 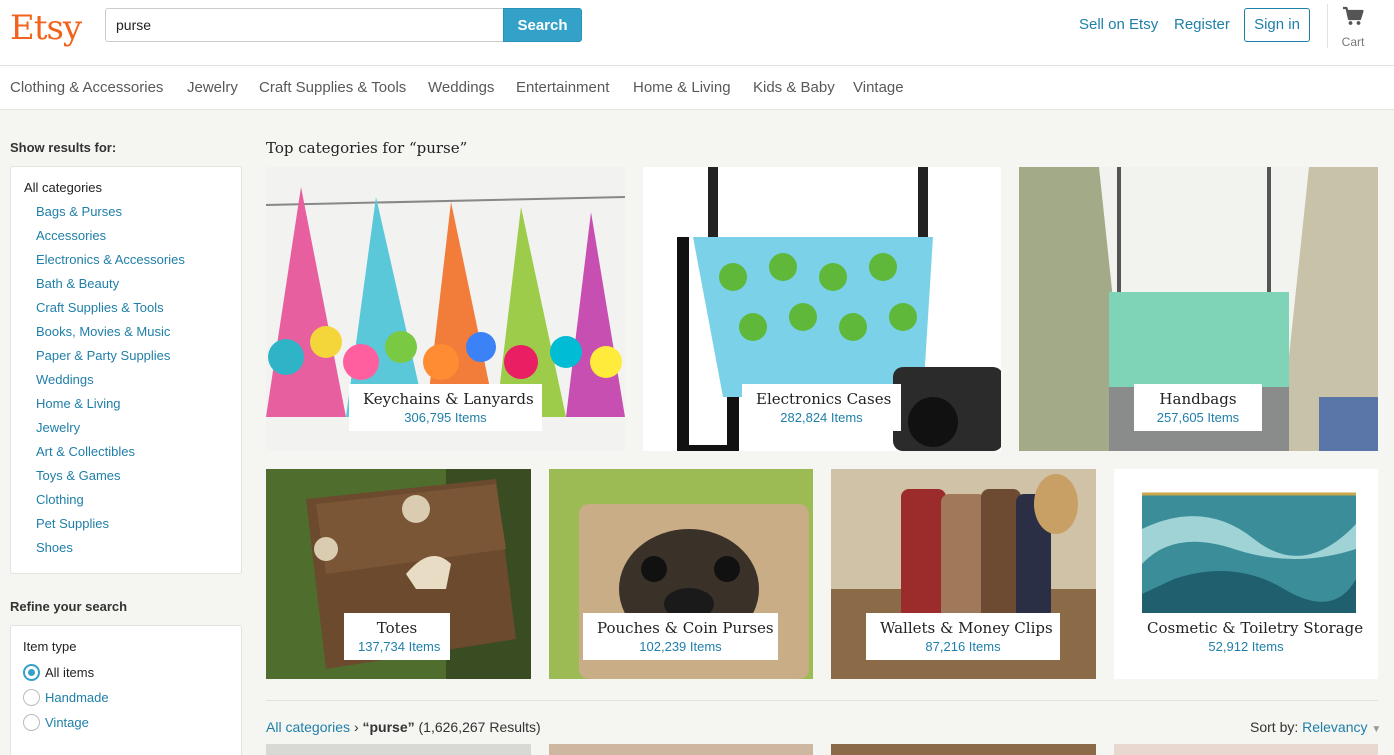 What do you see at coordinates (1353, 15) in the screenshot?
I see `shopping-cart-icon` at bounding box center [1353, 15].